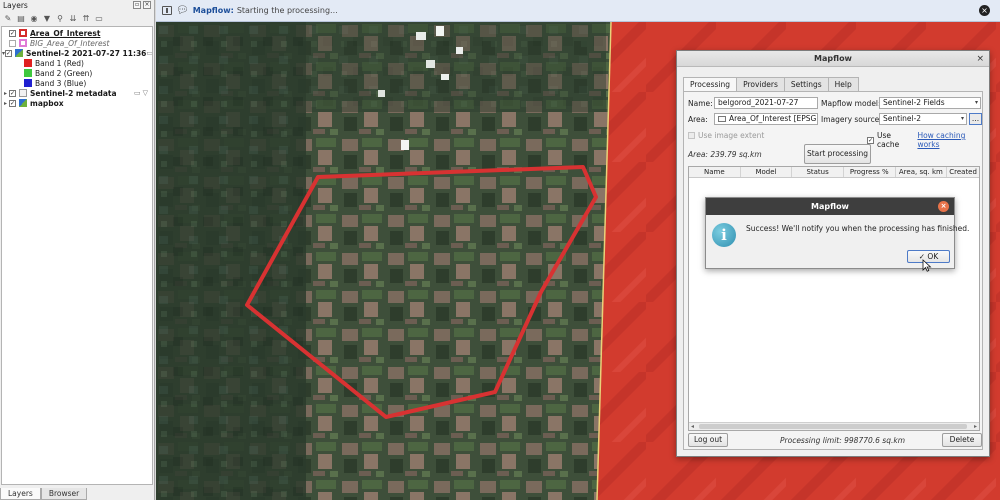 The image size is (1000, 500). What do you see at coordinates (773, 118) in the screenshot?
I see `area-select-value: Area_Of_Interest [EPSG:` at bounding box center [773, 118].